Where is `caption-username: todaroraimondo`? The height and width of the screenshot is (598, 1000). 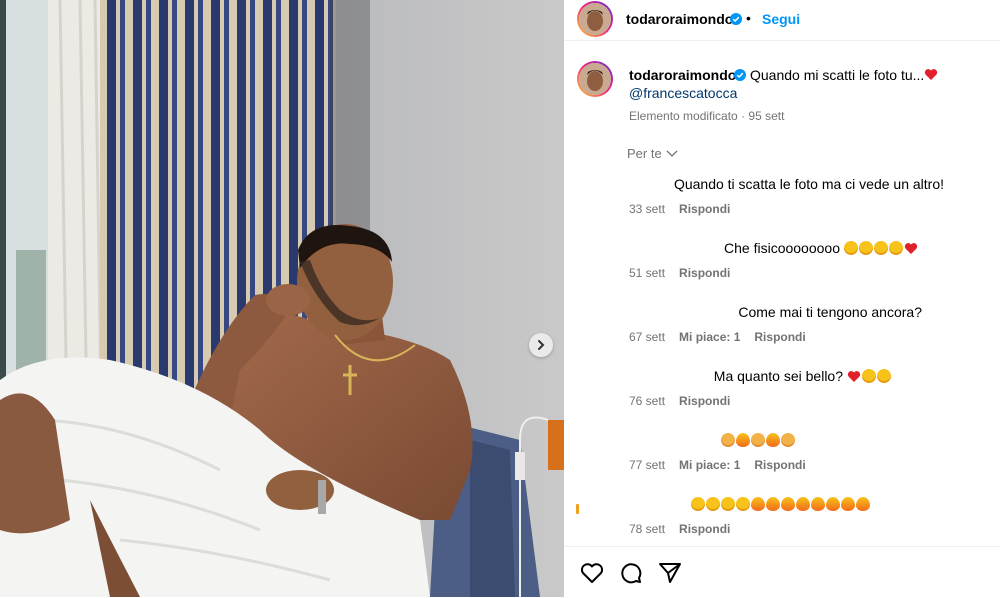
caption-username: todaroraimondo is located at coordinates (682, 75).